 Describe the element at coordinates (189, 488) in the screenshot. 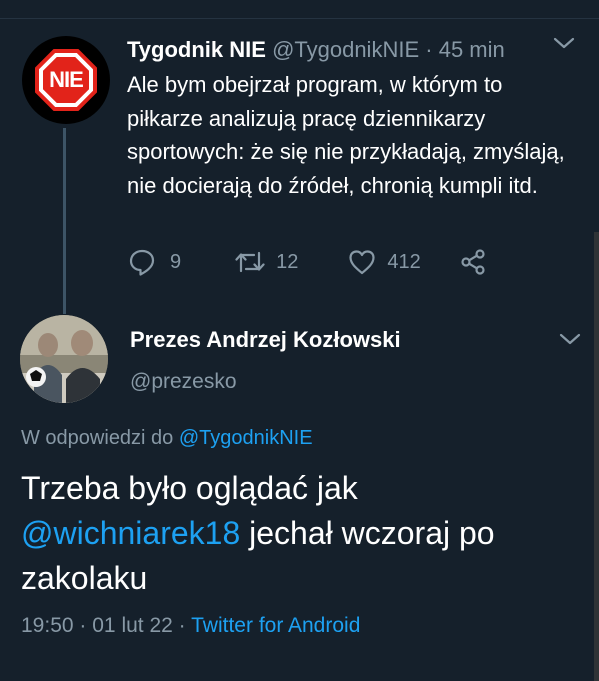

I see `main-text-part1: Trzeba było oglądać jak` at that location.